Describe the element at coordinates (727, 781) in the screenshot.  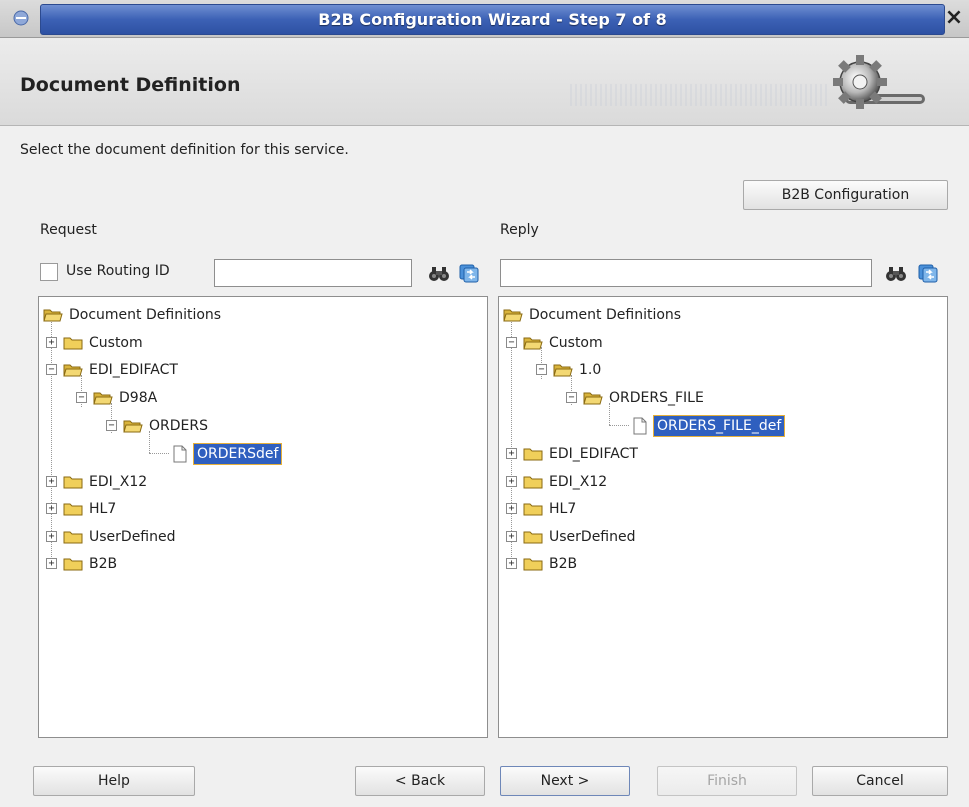
I see `finish-button: Finish` at that location.